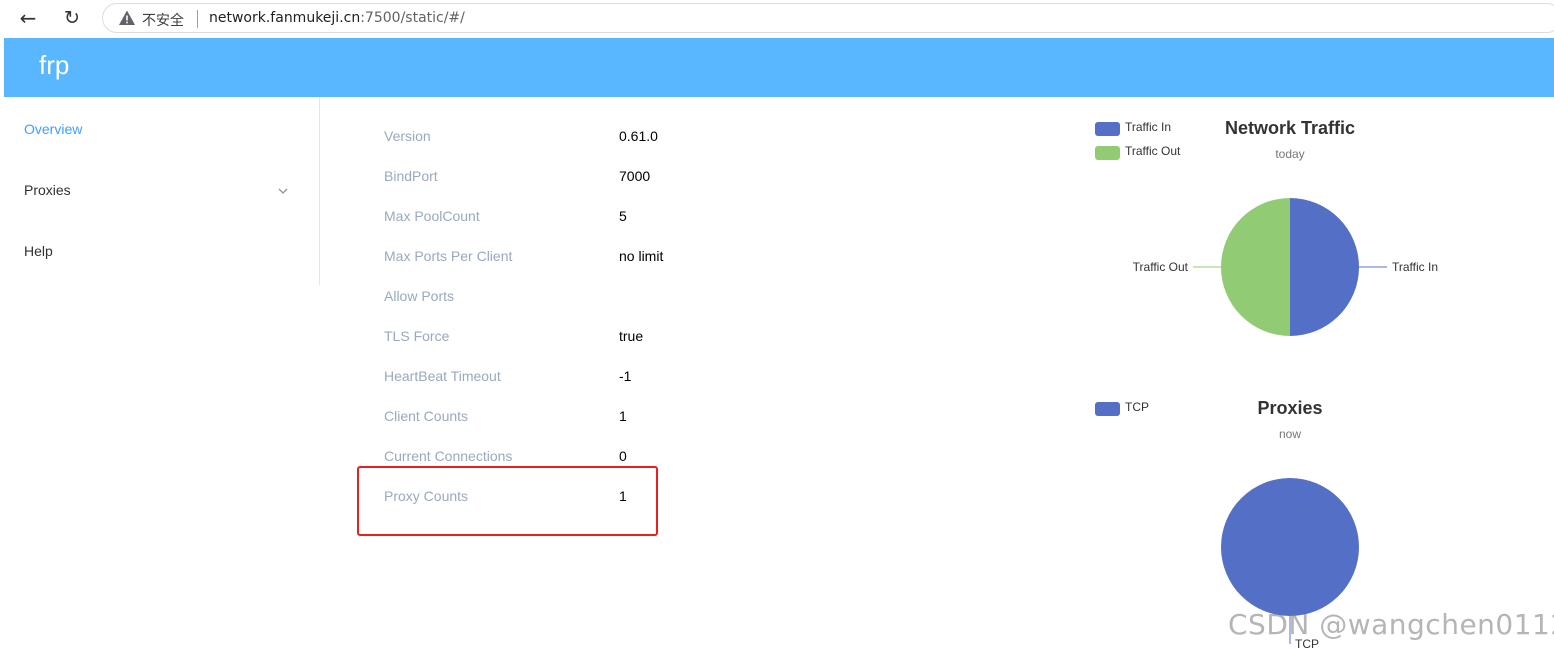 Image resolution: width=1554 pixels, height=654 pixels. What do you see at coordinates (779, 67) in the screenshot?
I see `app-header: frp` at bounding box center [779, 67].